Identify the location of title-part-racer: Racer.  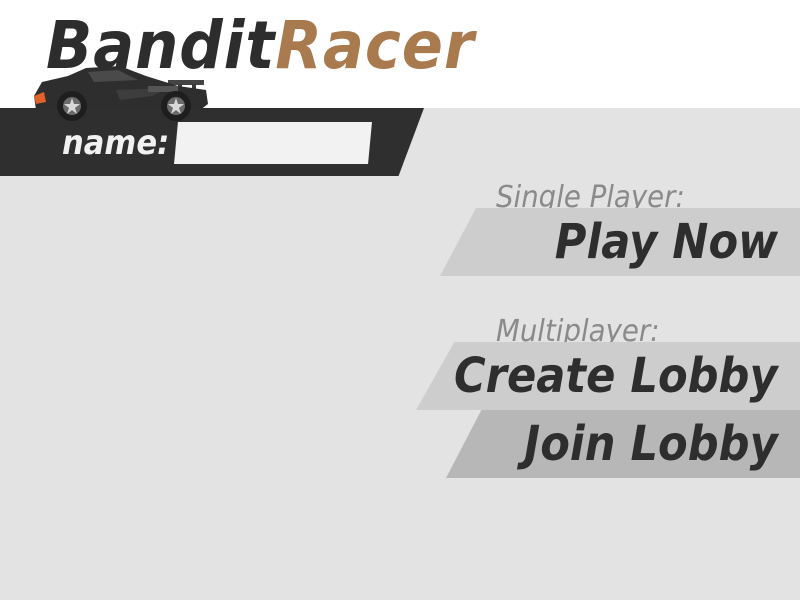
(375, 45).